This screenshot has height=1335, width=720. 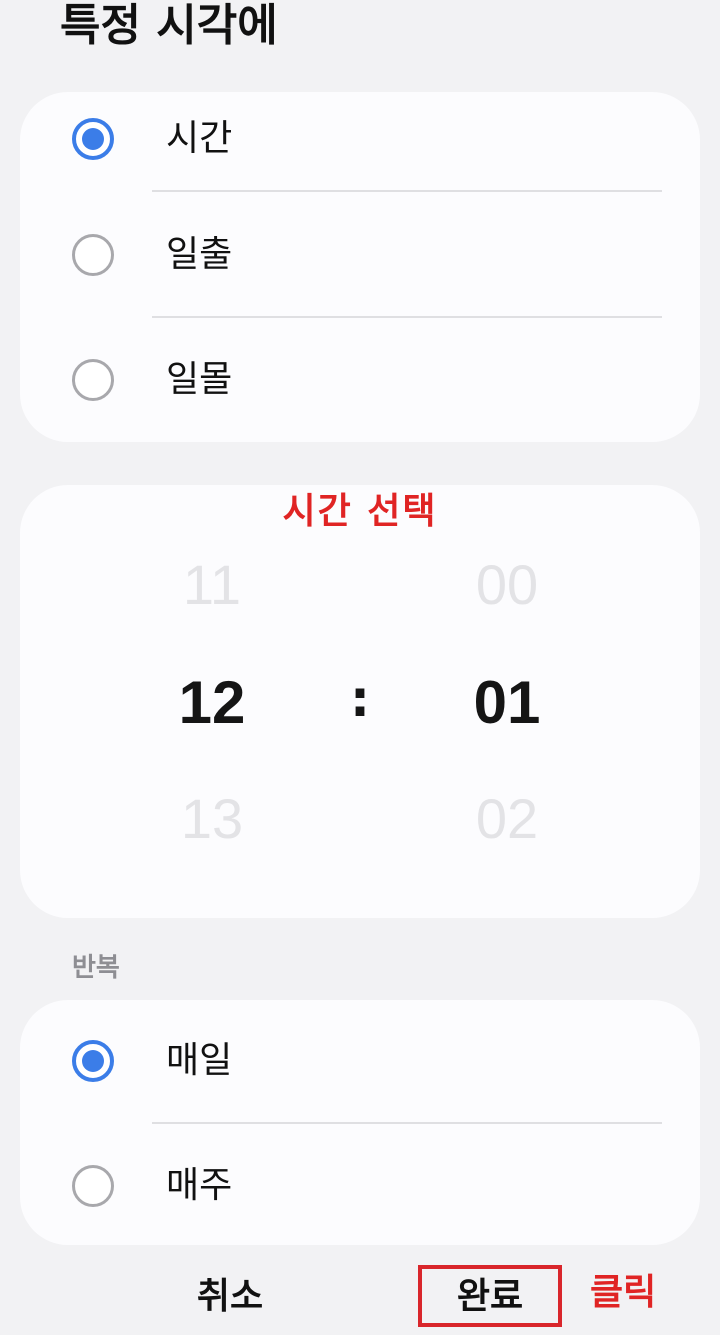 I want to click on option-sunrise: 일출, so click(x=360, y=255).